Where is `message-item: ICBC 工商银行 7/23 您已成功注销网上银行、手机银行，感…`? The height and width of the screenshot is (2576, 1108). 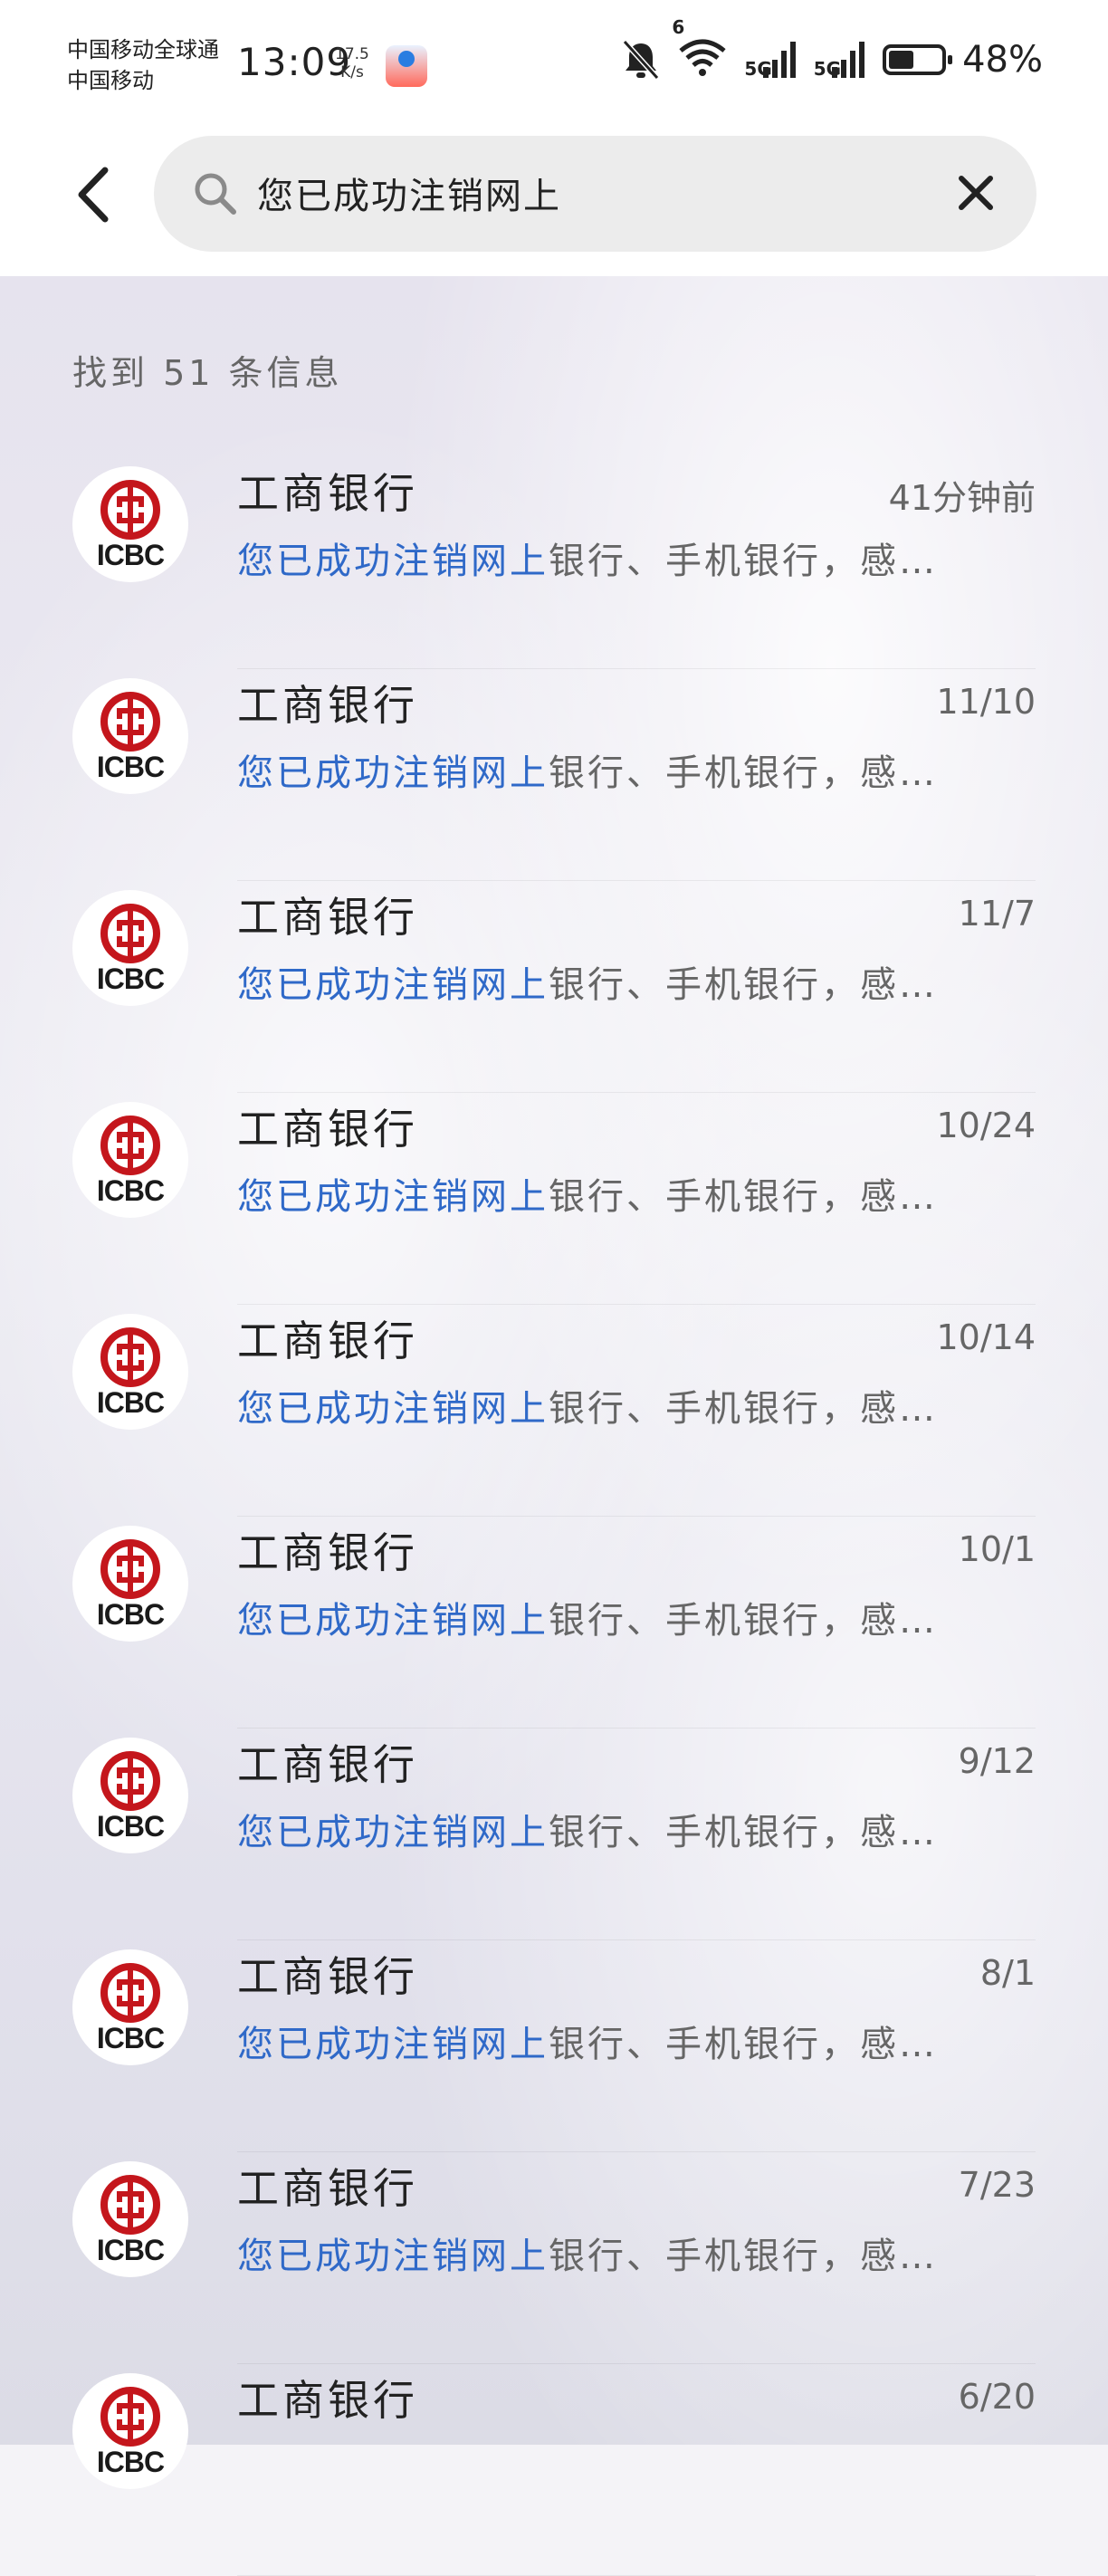 message-item: ICBC 工商银行 7/23 您已成功注销网上银行、手机银行，感… is located at coordinates (554, 2258).